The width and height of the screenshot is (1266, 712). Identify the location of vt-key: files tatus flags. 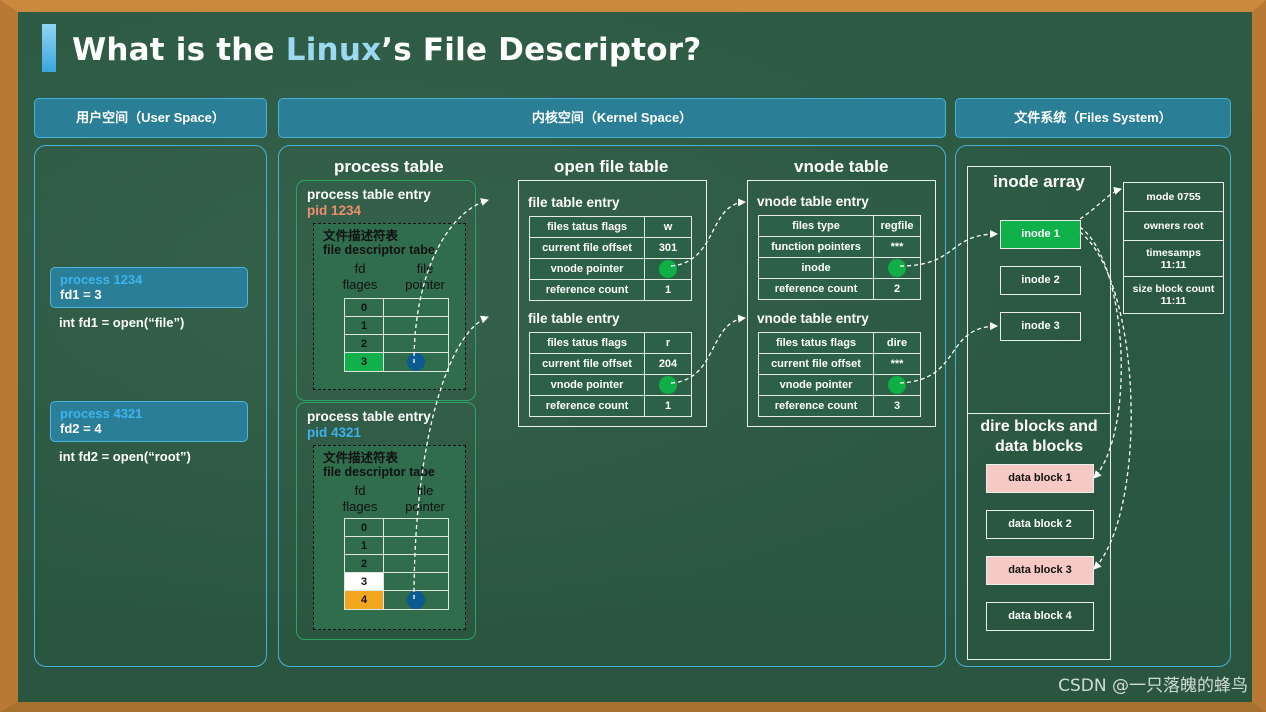
(816, 343).